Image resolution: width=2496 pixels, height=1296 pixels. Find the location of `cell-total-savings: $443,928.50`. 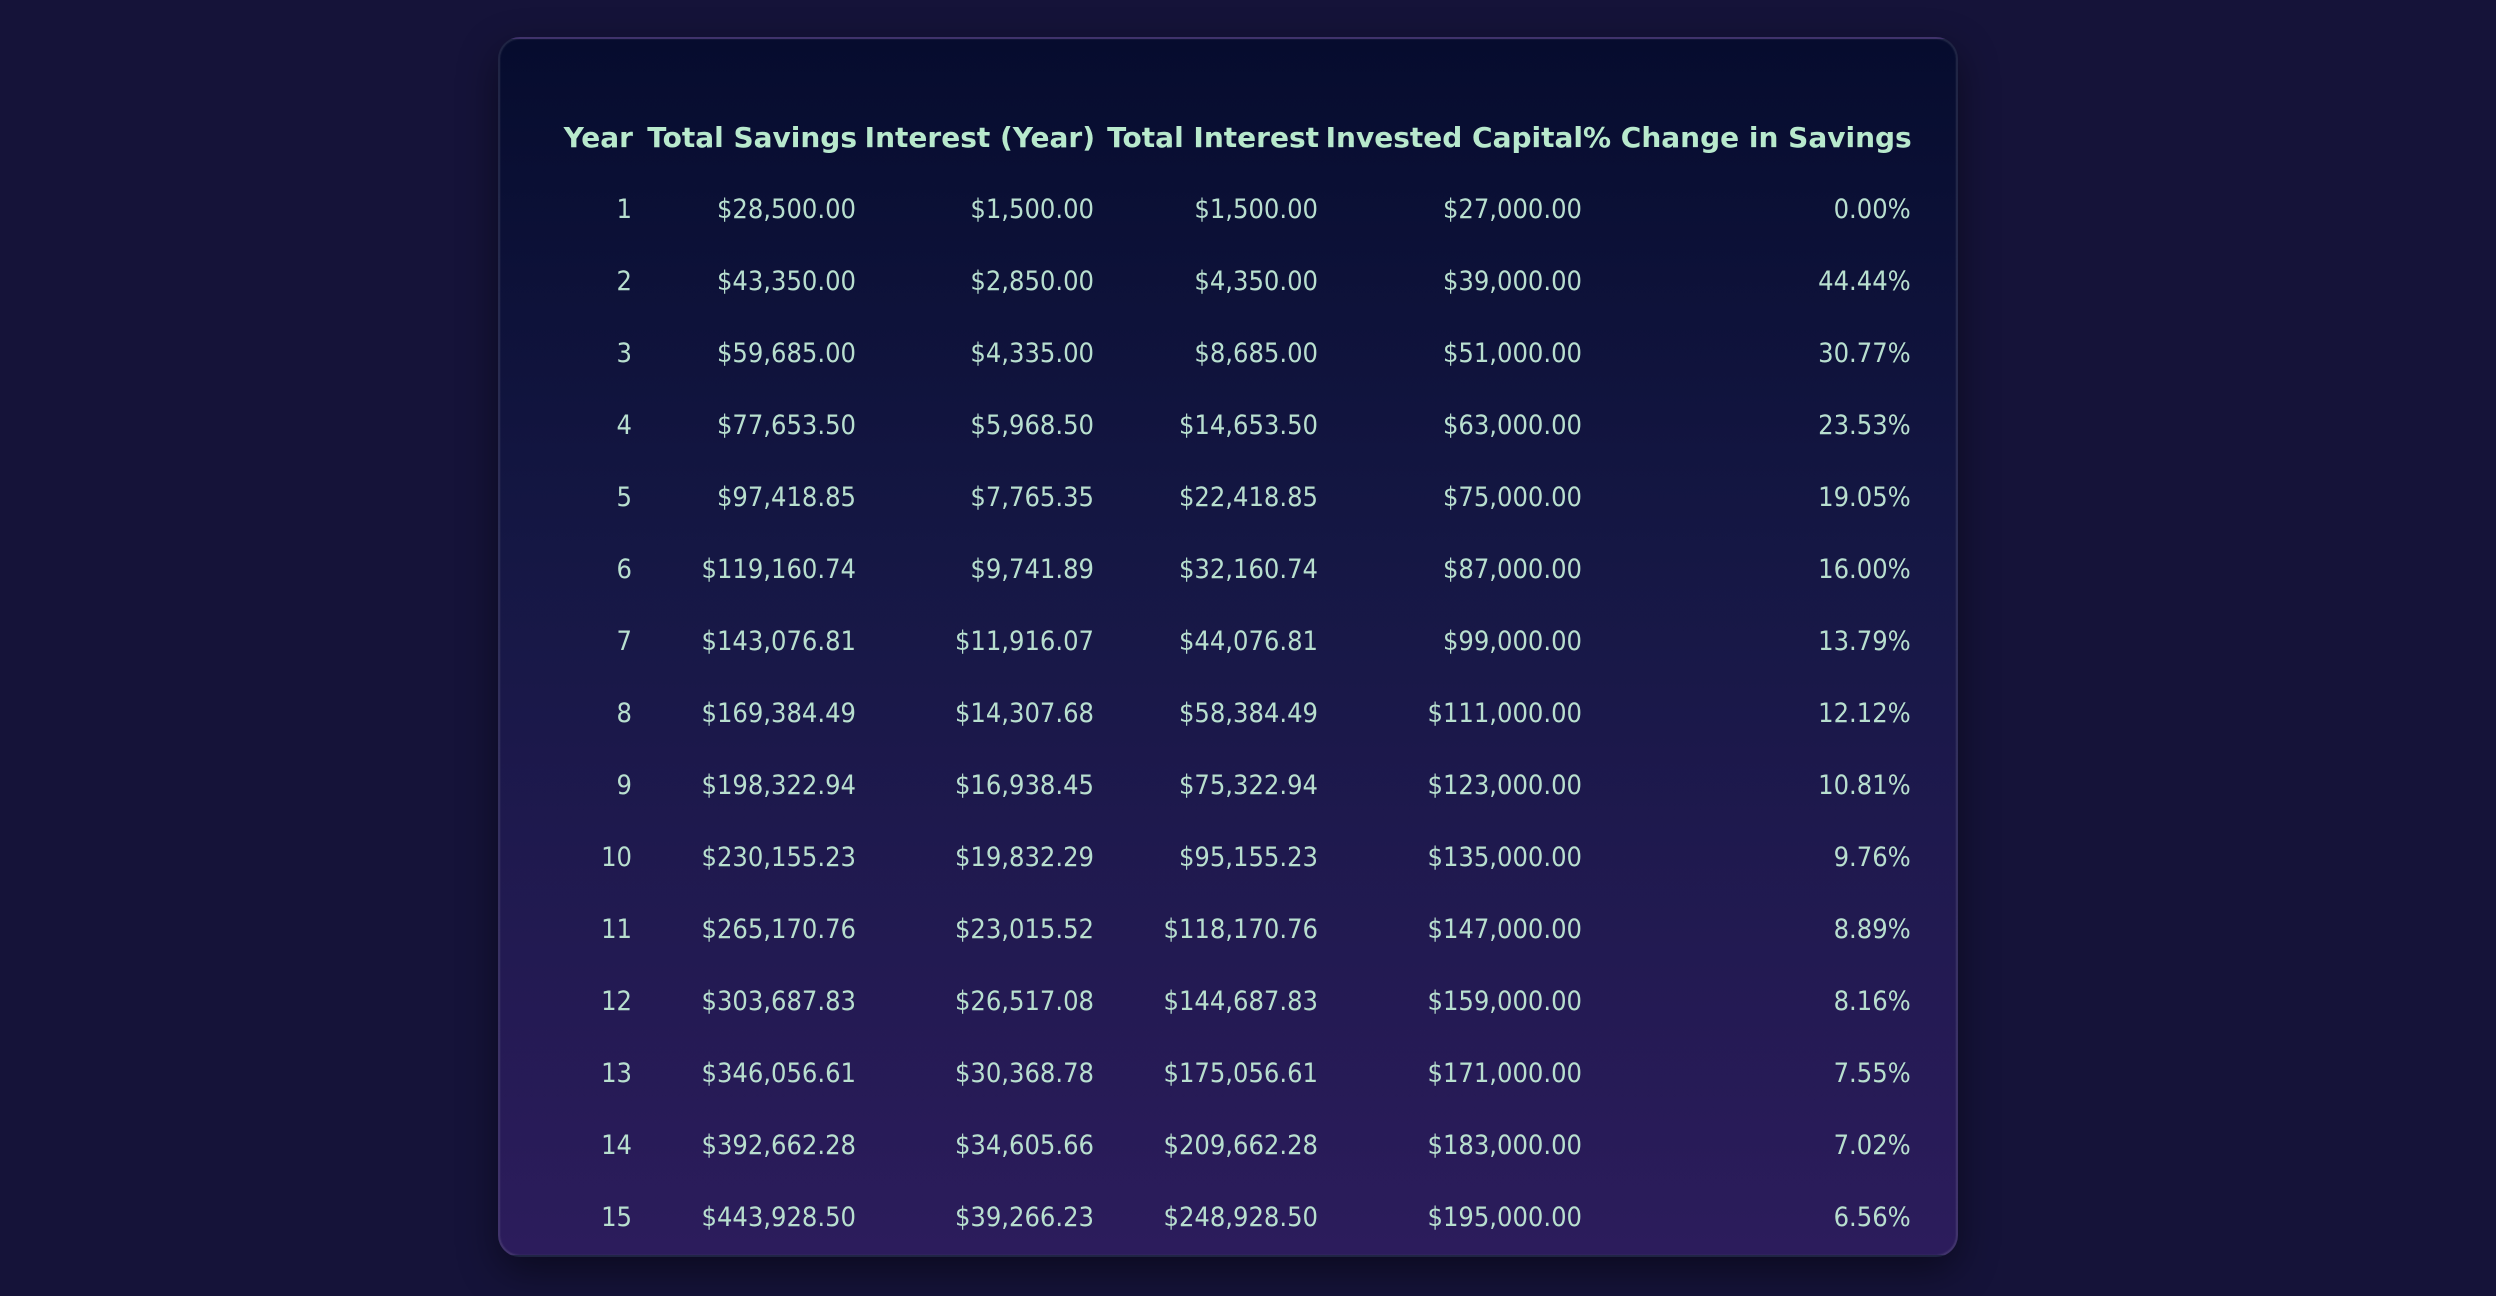

cell-total-savings: $443,928.50 is located at coordinates (779, 1217).